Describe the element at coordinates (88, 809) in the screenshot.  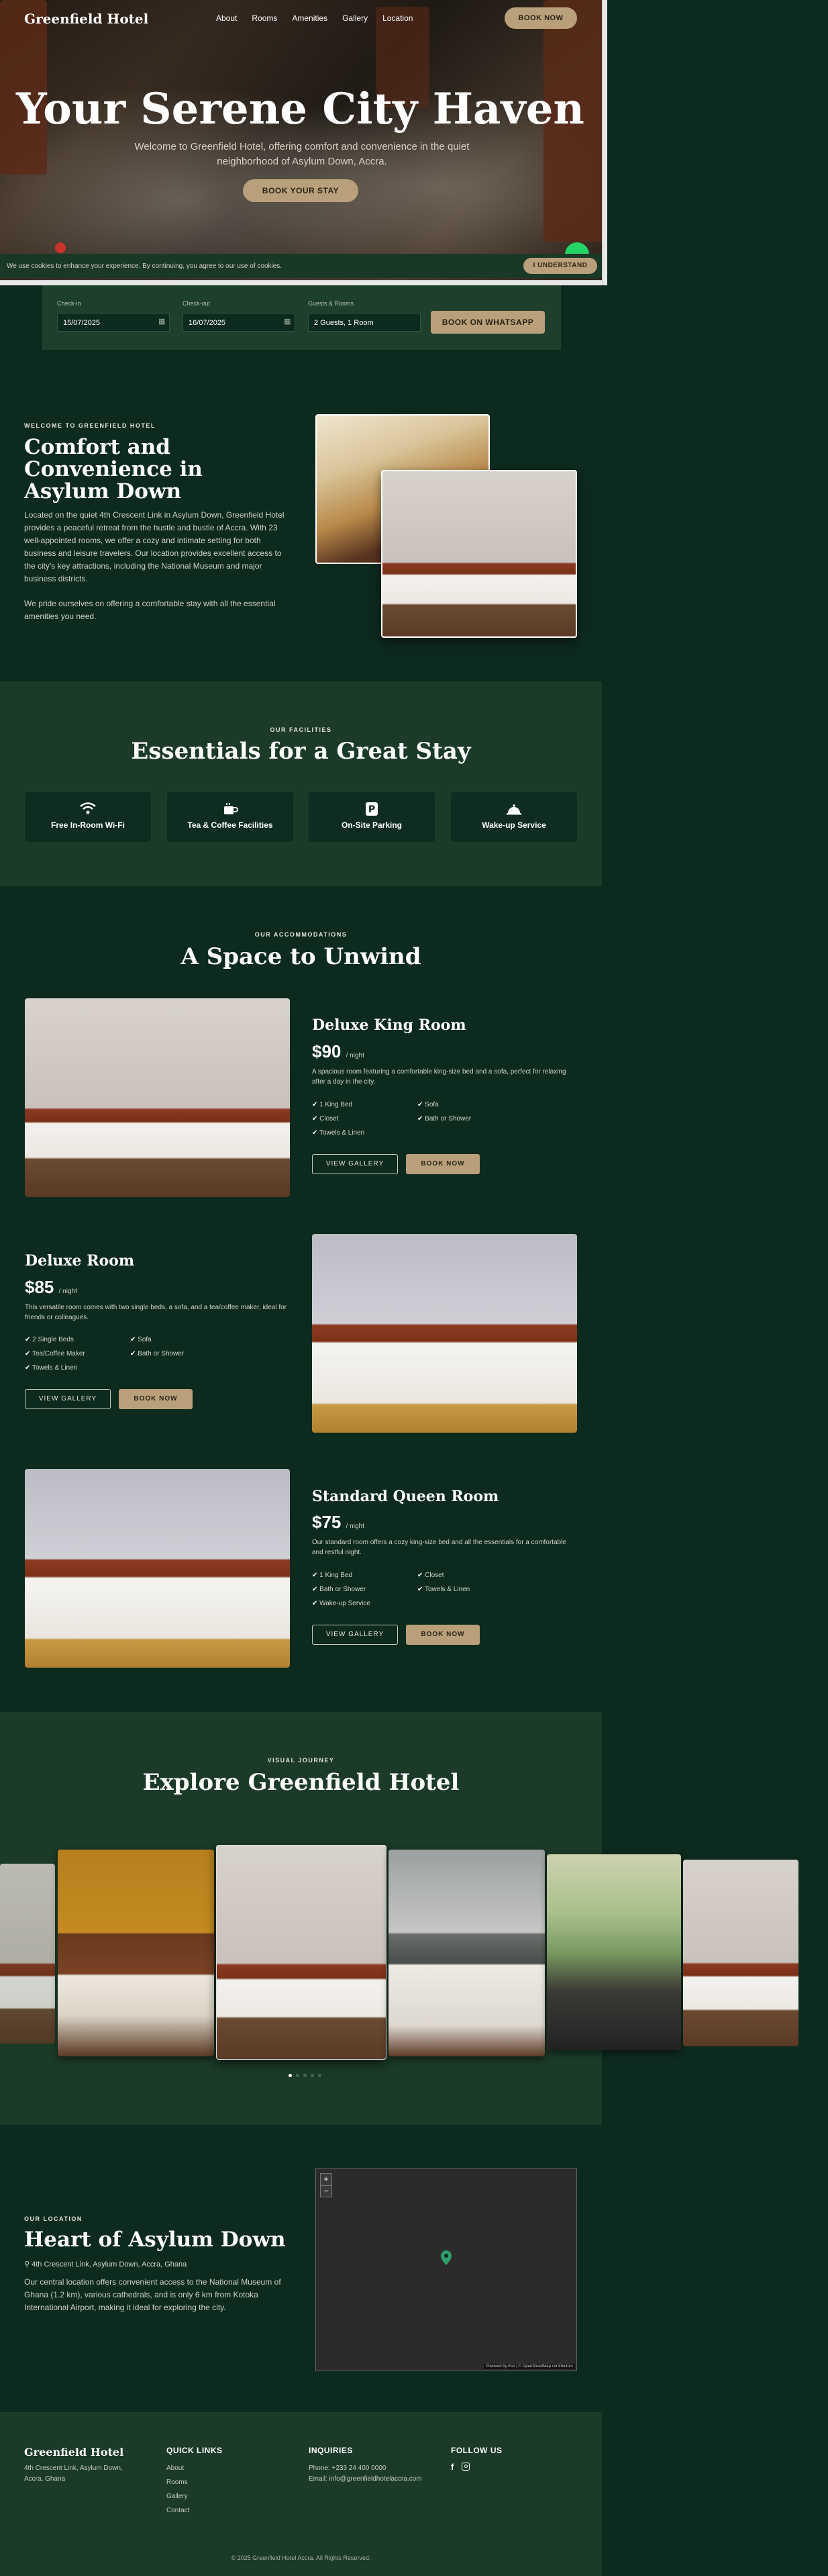
I see `wifi-icon` at that location.